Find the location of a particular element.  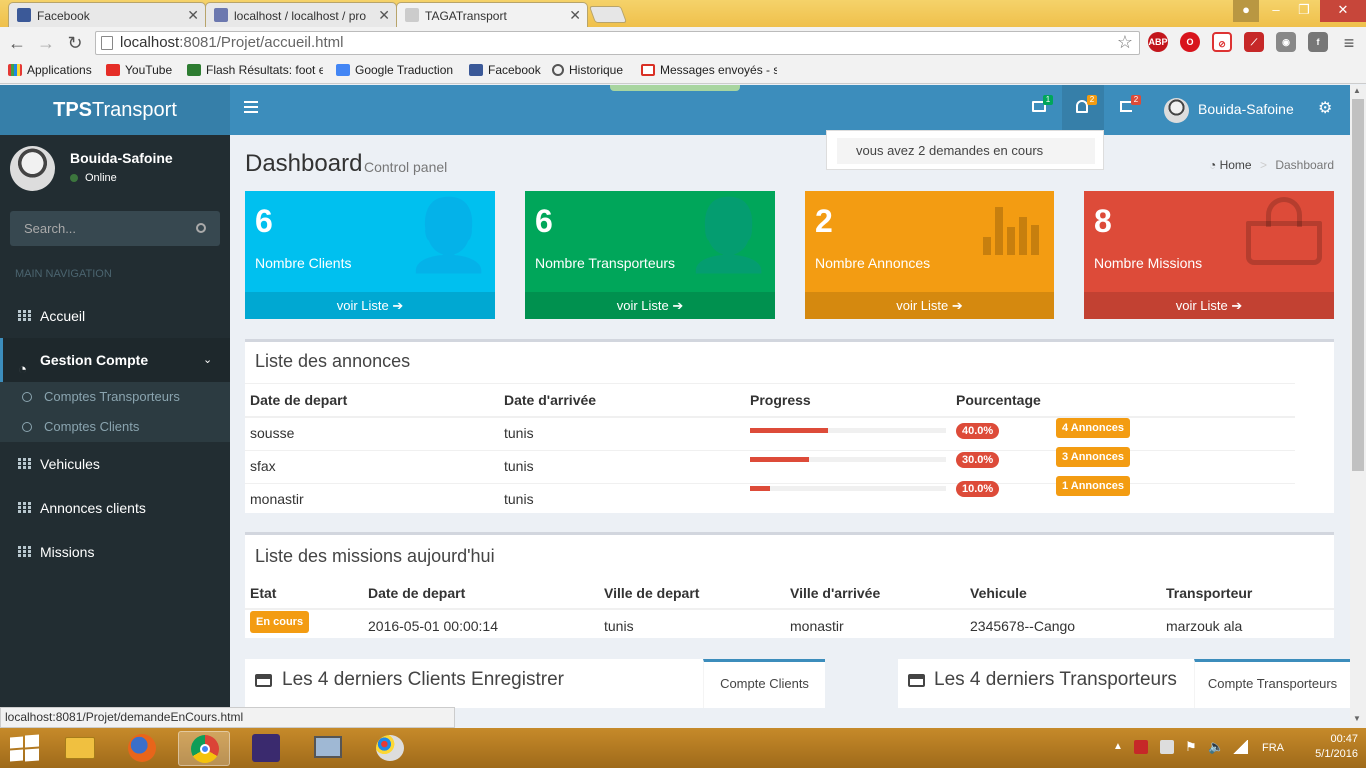

address-bar: localhost:8081/Projet/accueil.html ☆ is located at coordinates (617, 43).